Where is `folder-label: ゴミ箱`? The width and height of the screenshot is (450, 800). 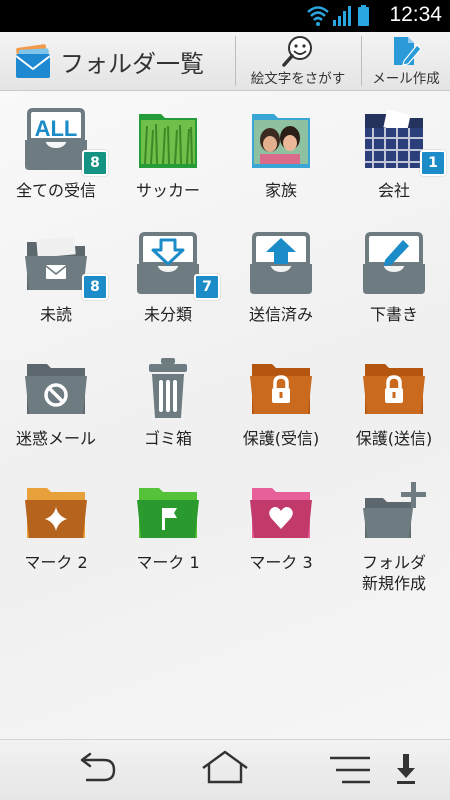 folder-label: ゴミ箱 is located at coordinates (167, 438).